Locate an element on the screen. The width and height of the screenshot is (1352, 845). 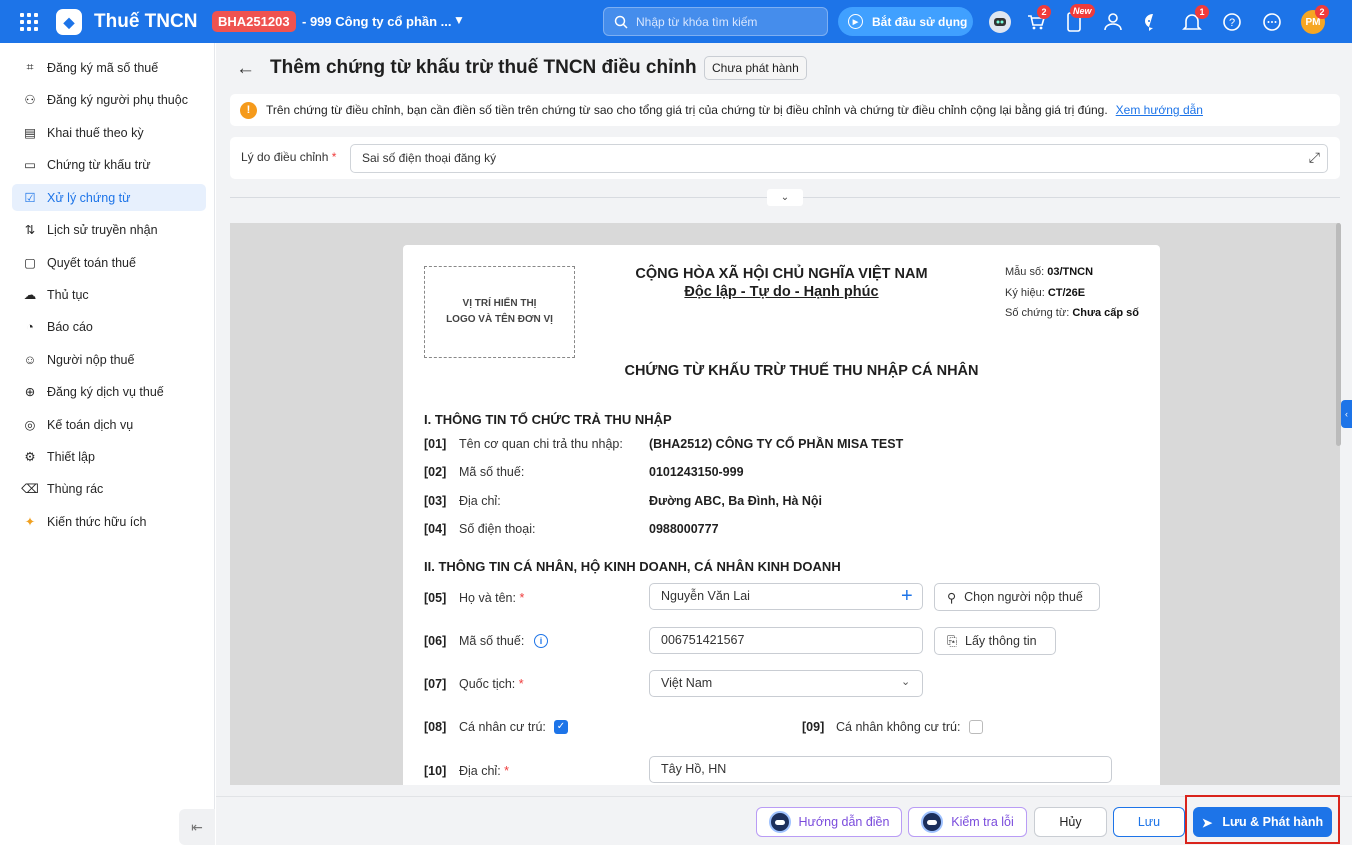
sidebar-item: ⊕ Đăng ký dịch vụ thuế is located at coordinates (109, 391).